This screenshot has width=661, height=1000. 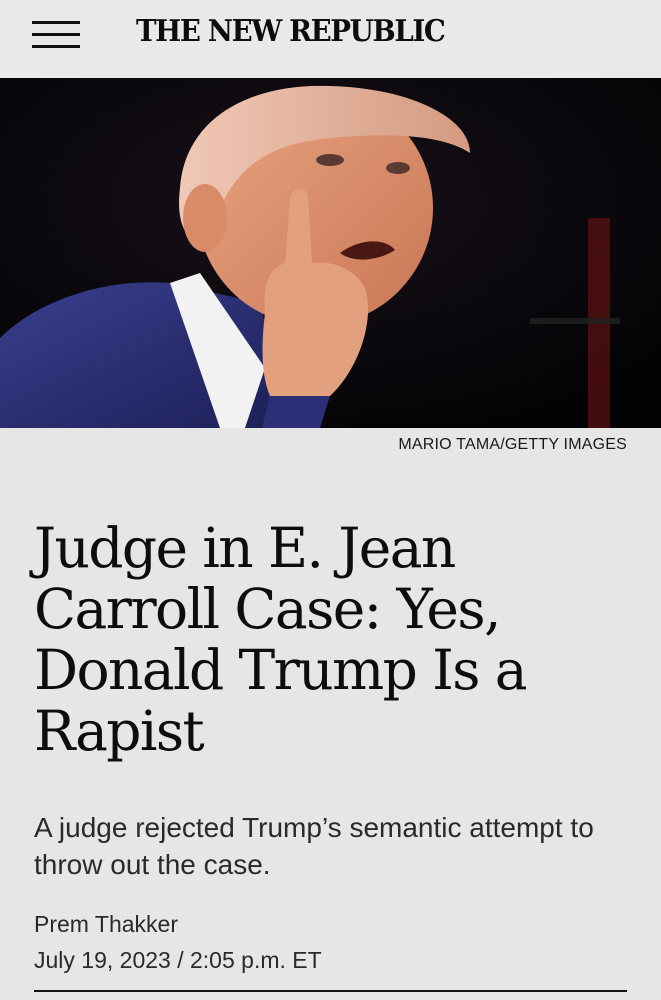 What do you see at coordinates (330, 991) in the screenshot?
I see `divider` at bounding box center [330, 991].